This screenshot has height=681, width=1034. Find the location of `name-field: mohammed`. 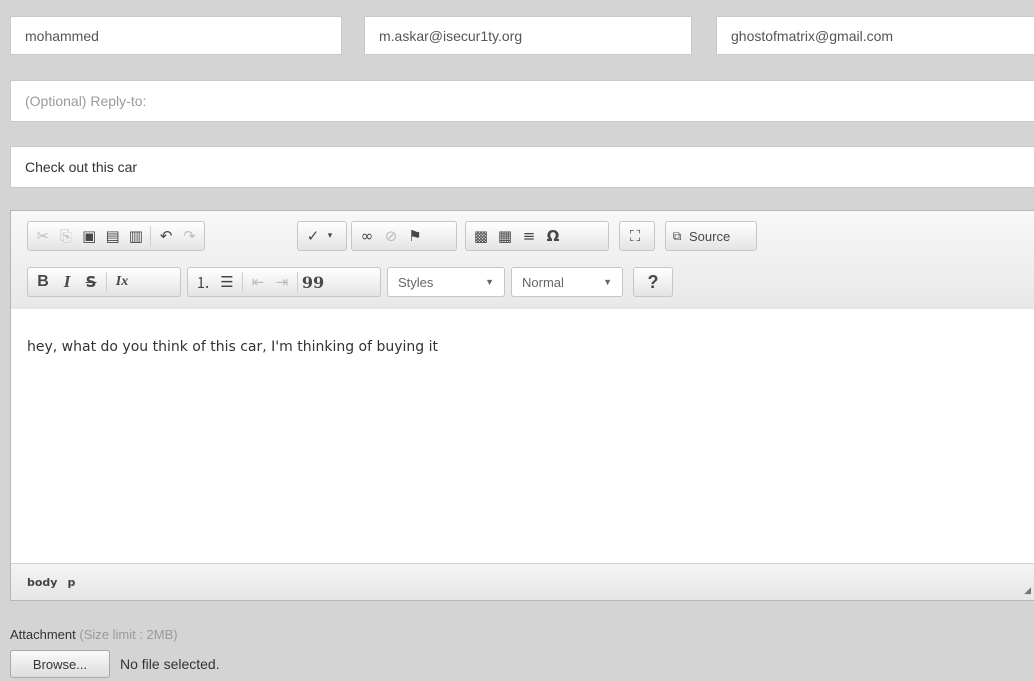

name-field: mohammed is located at coordinates (176, 35).